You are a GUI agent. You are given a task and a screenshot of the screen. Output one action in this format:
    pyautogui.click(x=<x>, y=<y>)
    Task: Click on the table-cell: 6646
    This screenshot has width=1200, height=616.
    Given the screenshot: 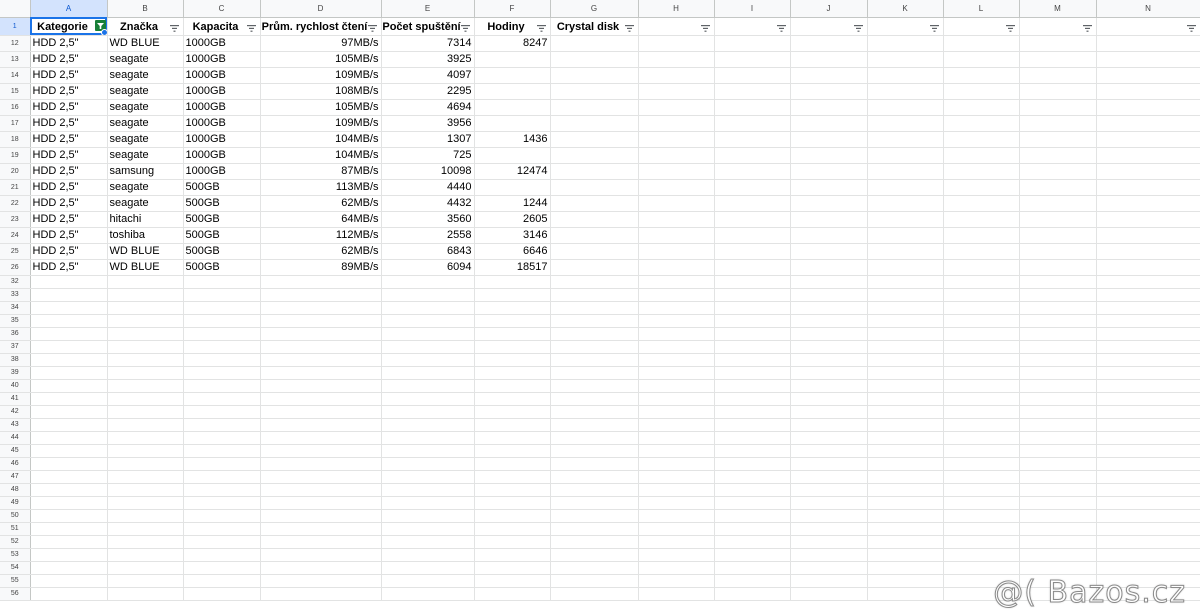 What is the action you would take?
    pyautogui.click(x=512, y=251)
    